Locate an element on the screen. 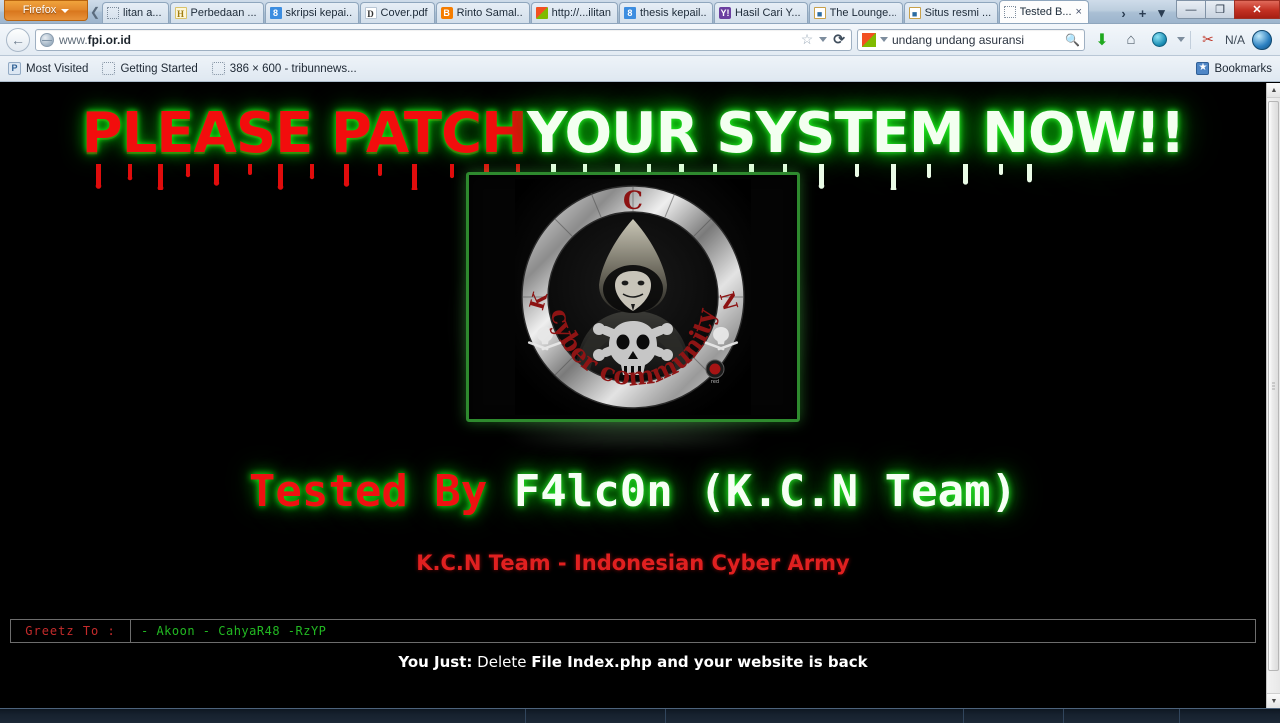 The image size is (1280, 723). bookmarks-star-icon is located at coordinates (1203, 68).